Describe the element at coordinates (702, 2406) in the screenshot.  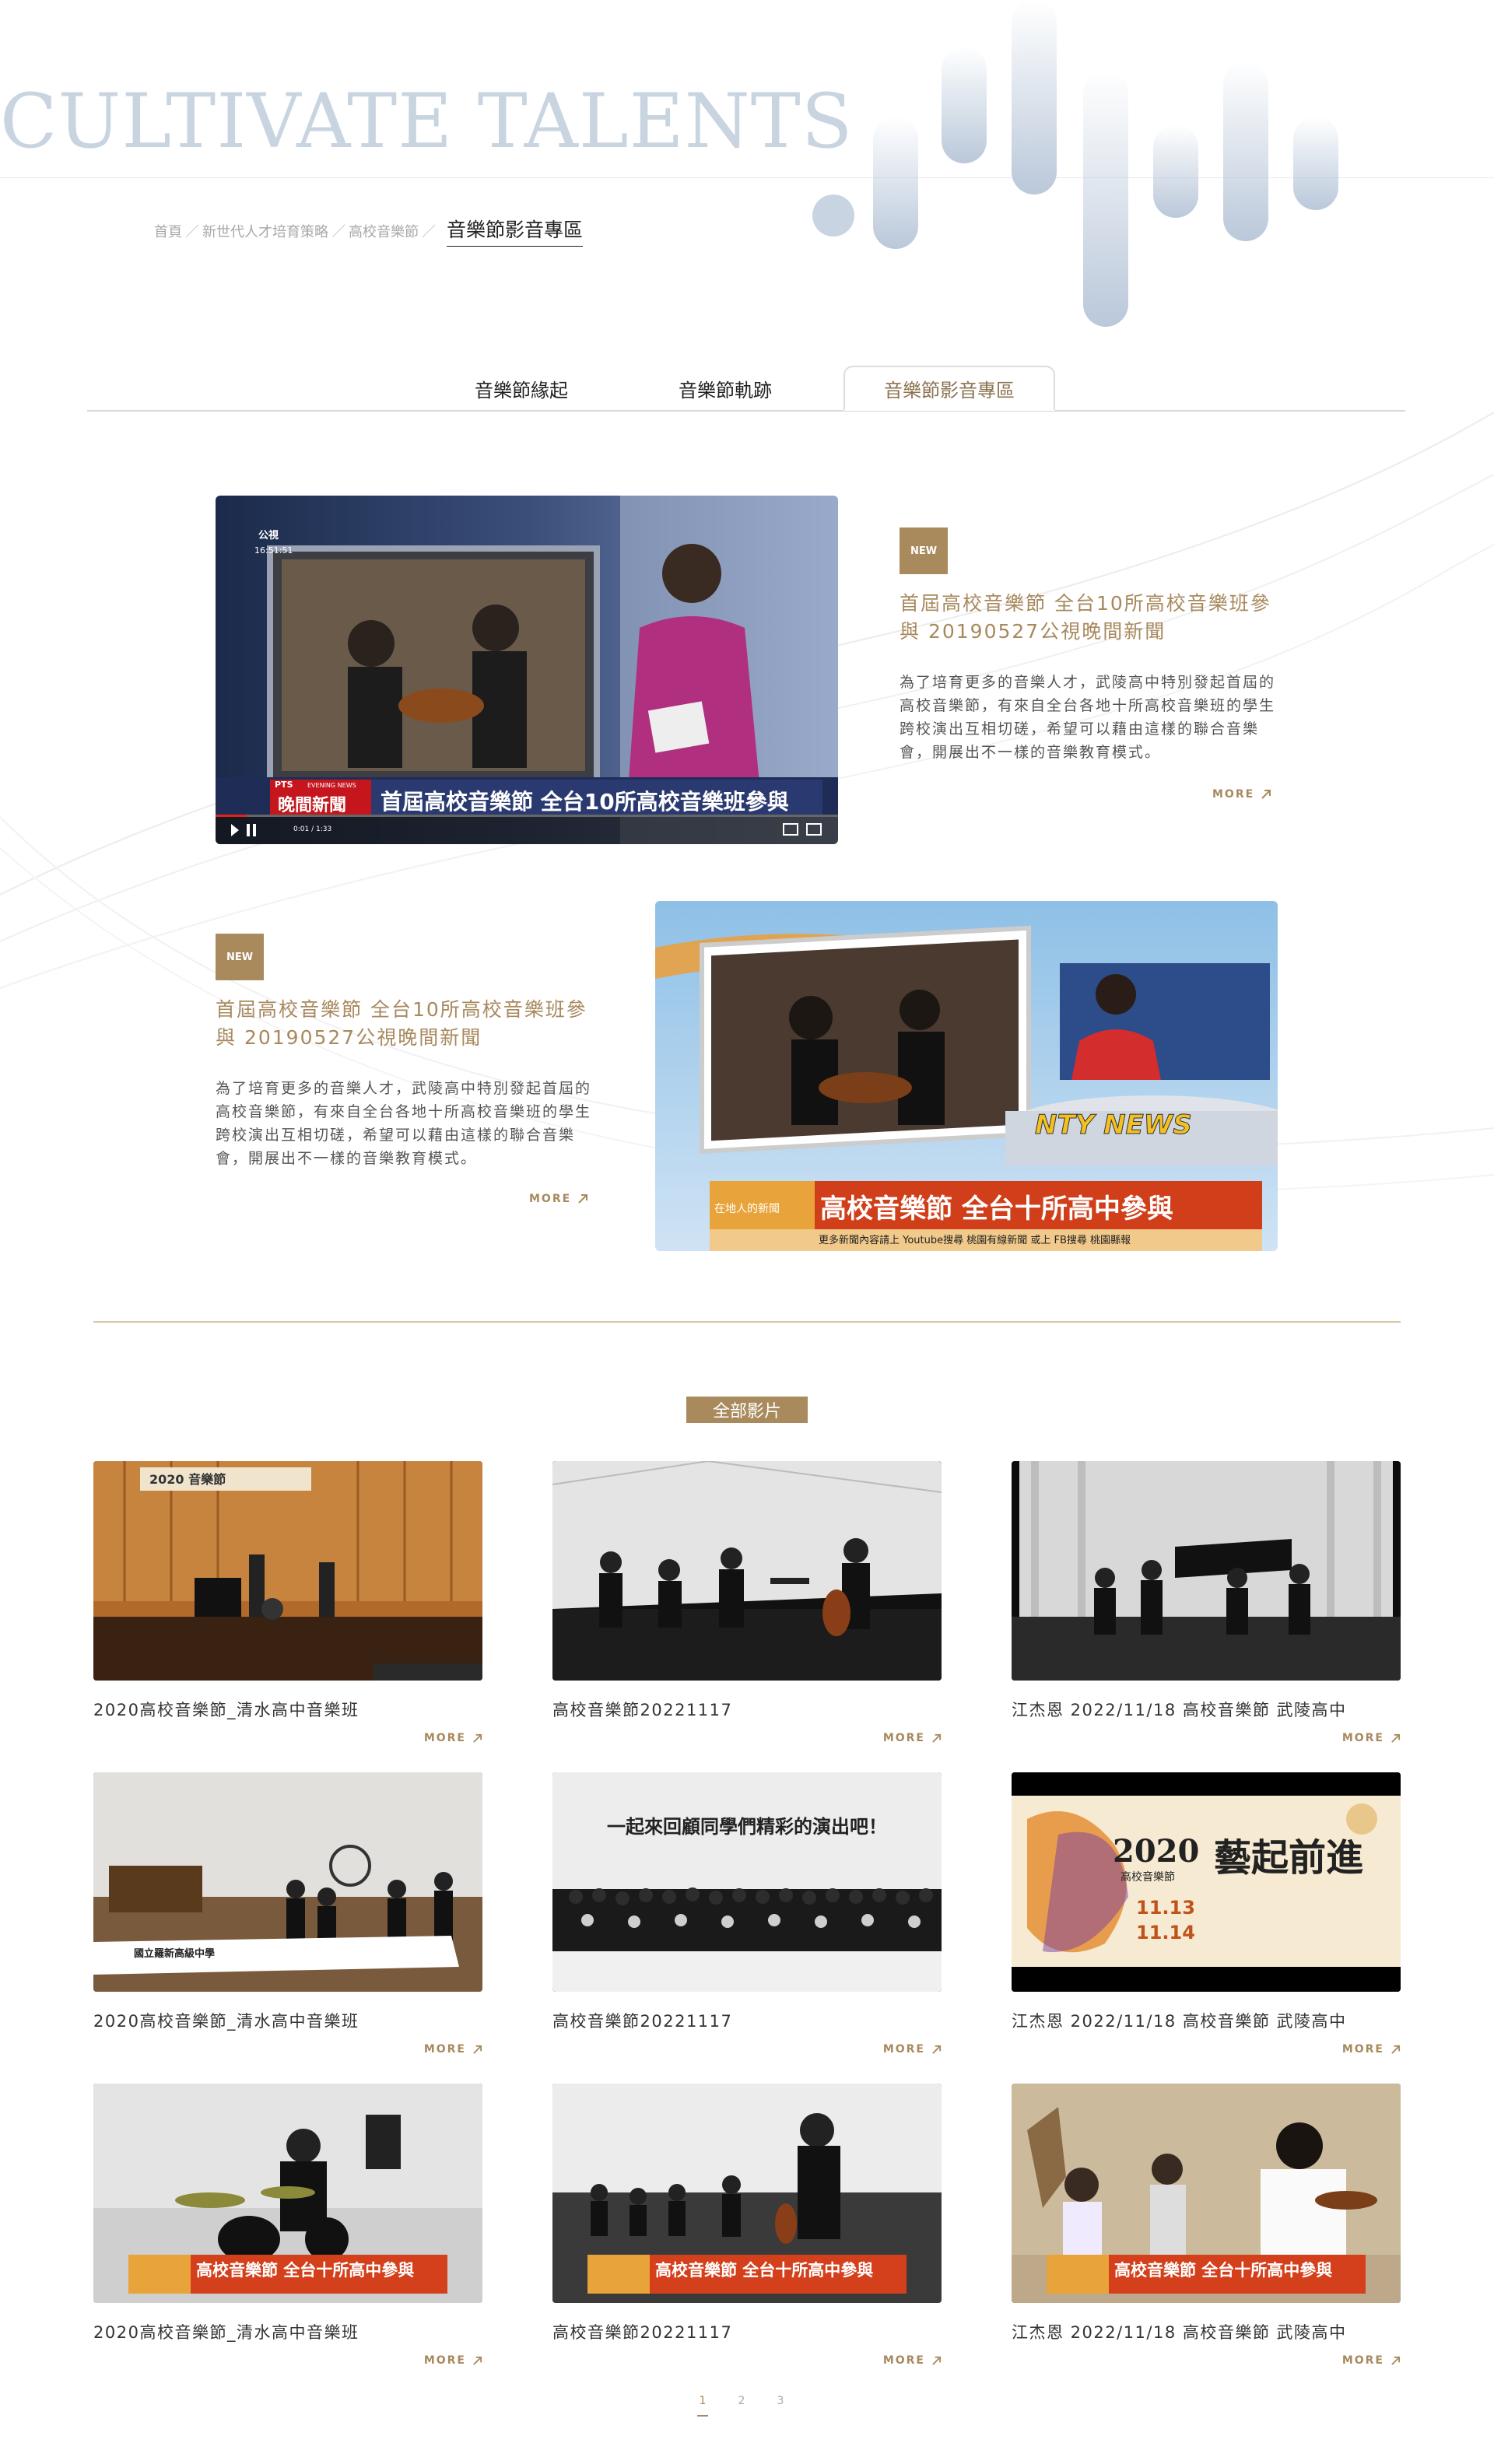
I see `page-1-link: 1` at that location.